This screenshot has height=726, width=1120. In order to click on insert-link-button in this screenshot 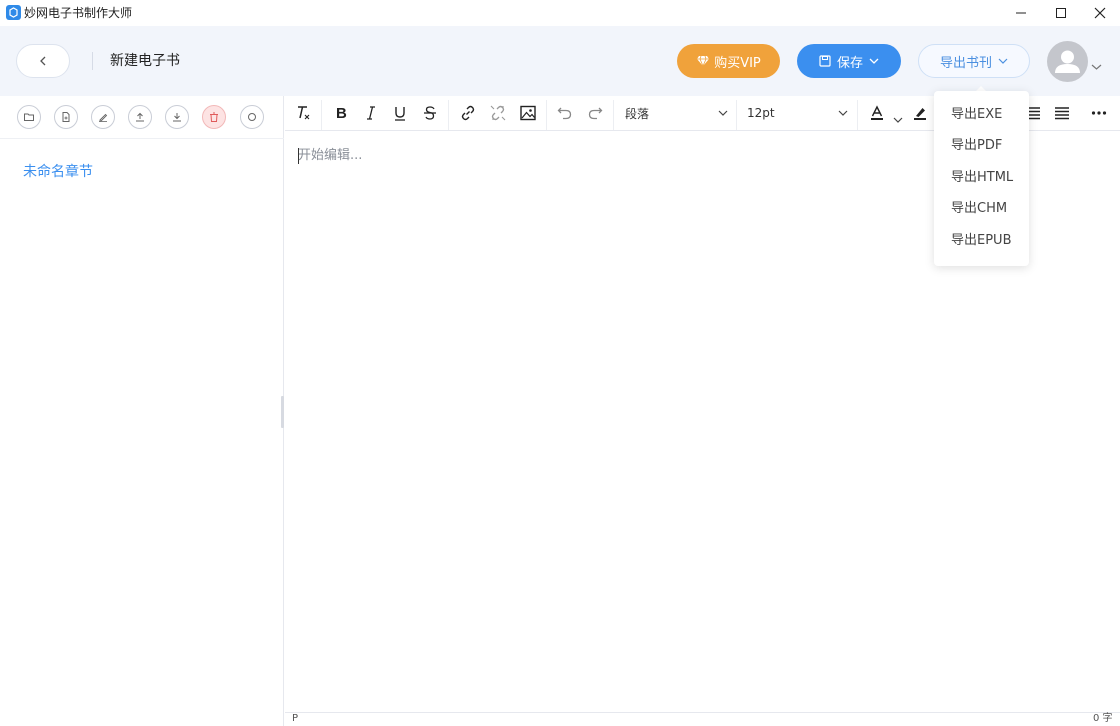, I will do `click(468, 113)`.